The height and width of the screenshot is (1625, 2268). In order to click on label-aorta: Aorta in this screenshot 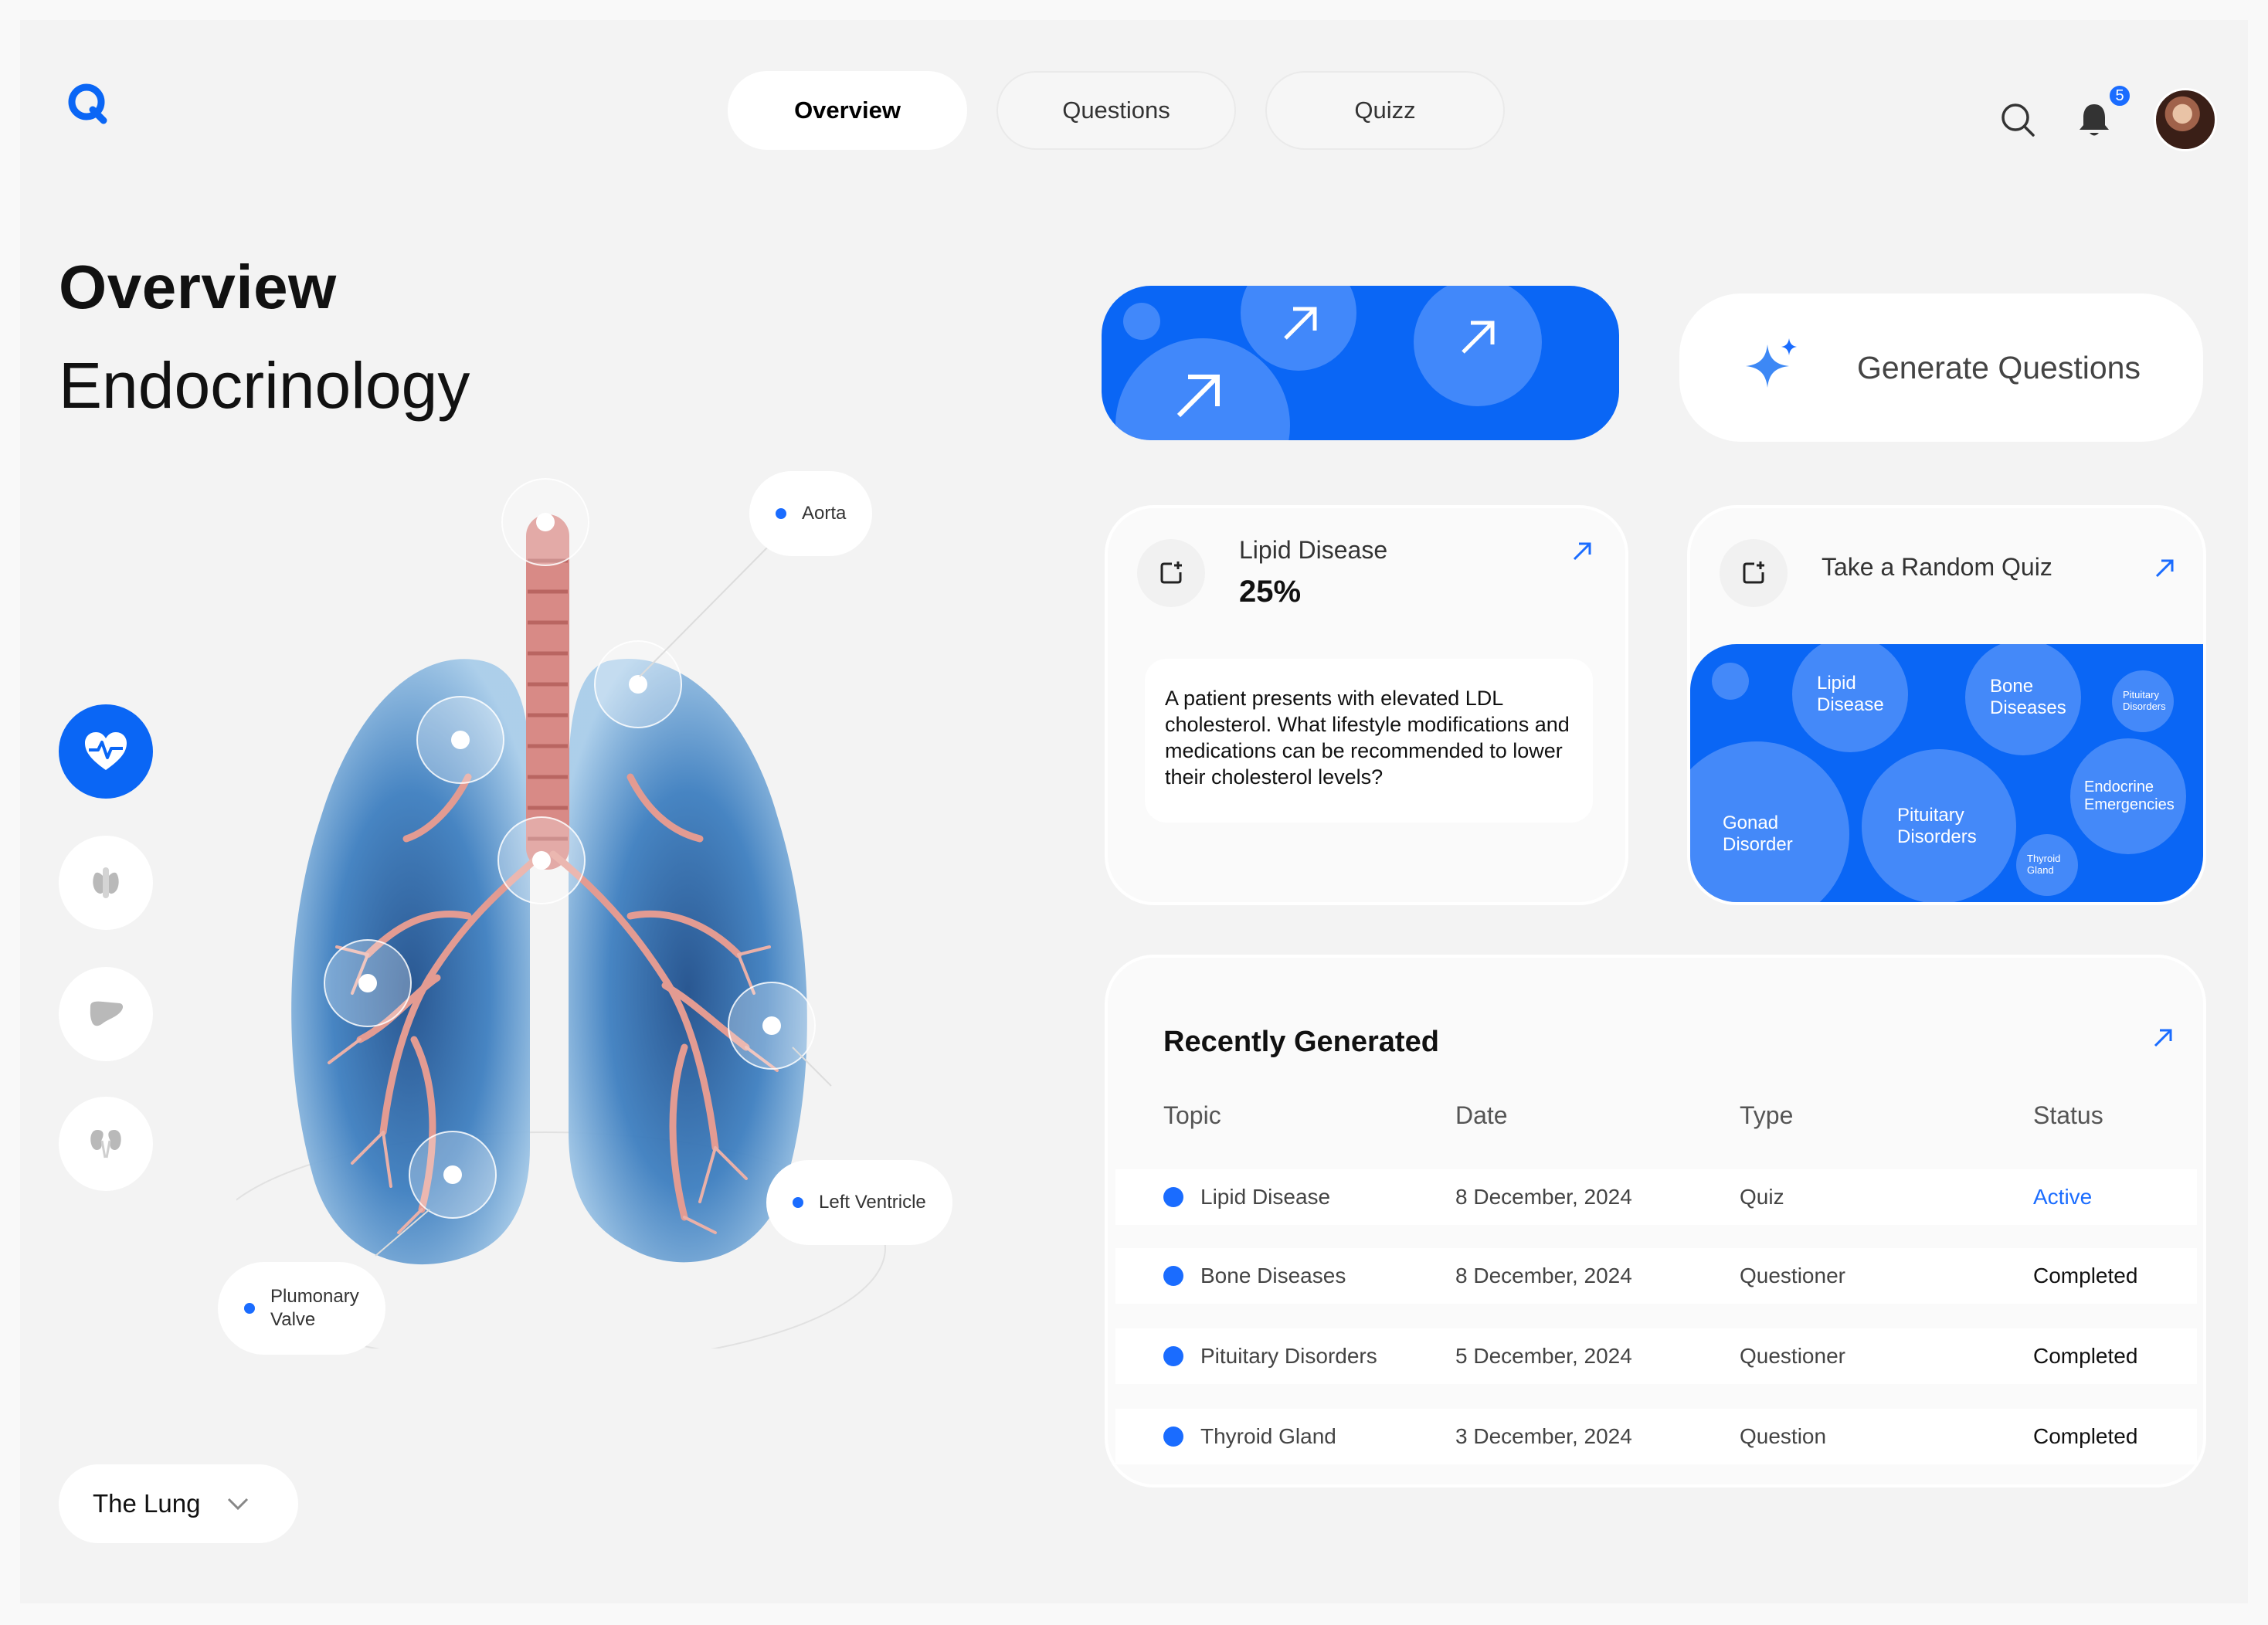, I will do `click(811, 513)`.